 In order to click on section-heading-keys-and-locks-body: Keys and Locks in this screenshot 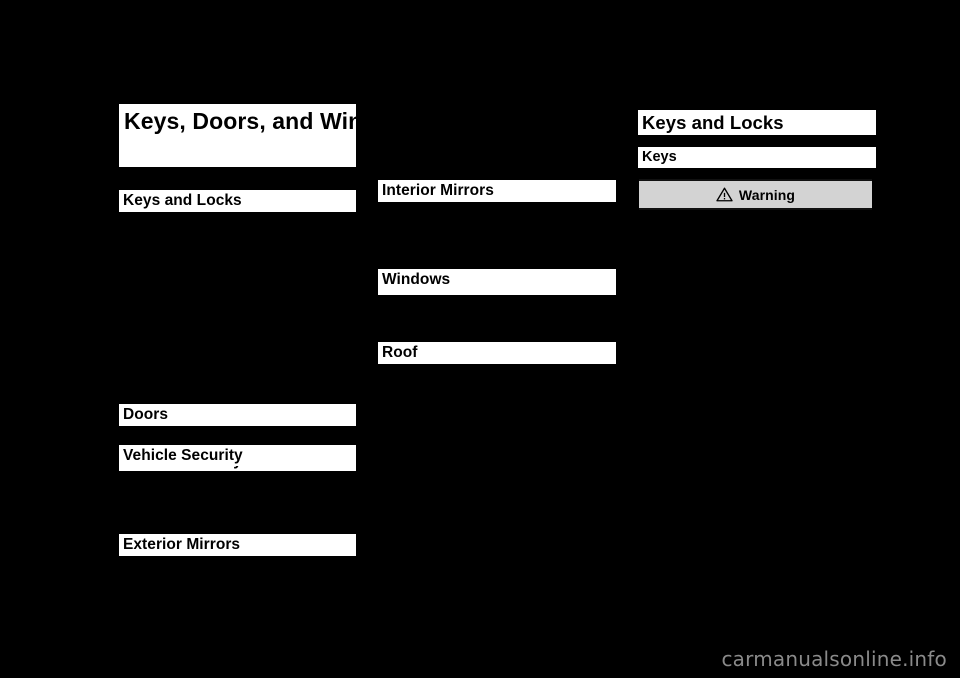, I will do `click(757, 122)`.